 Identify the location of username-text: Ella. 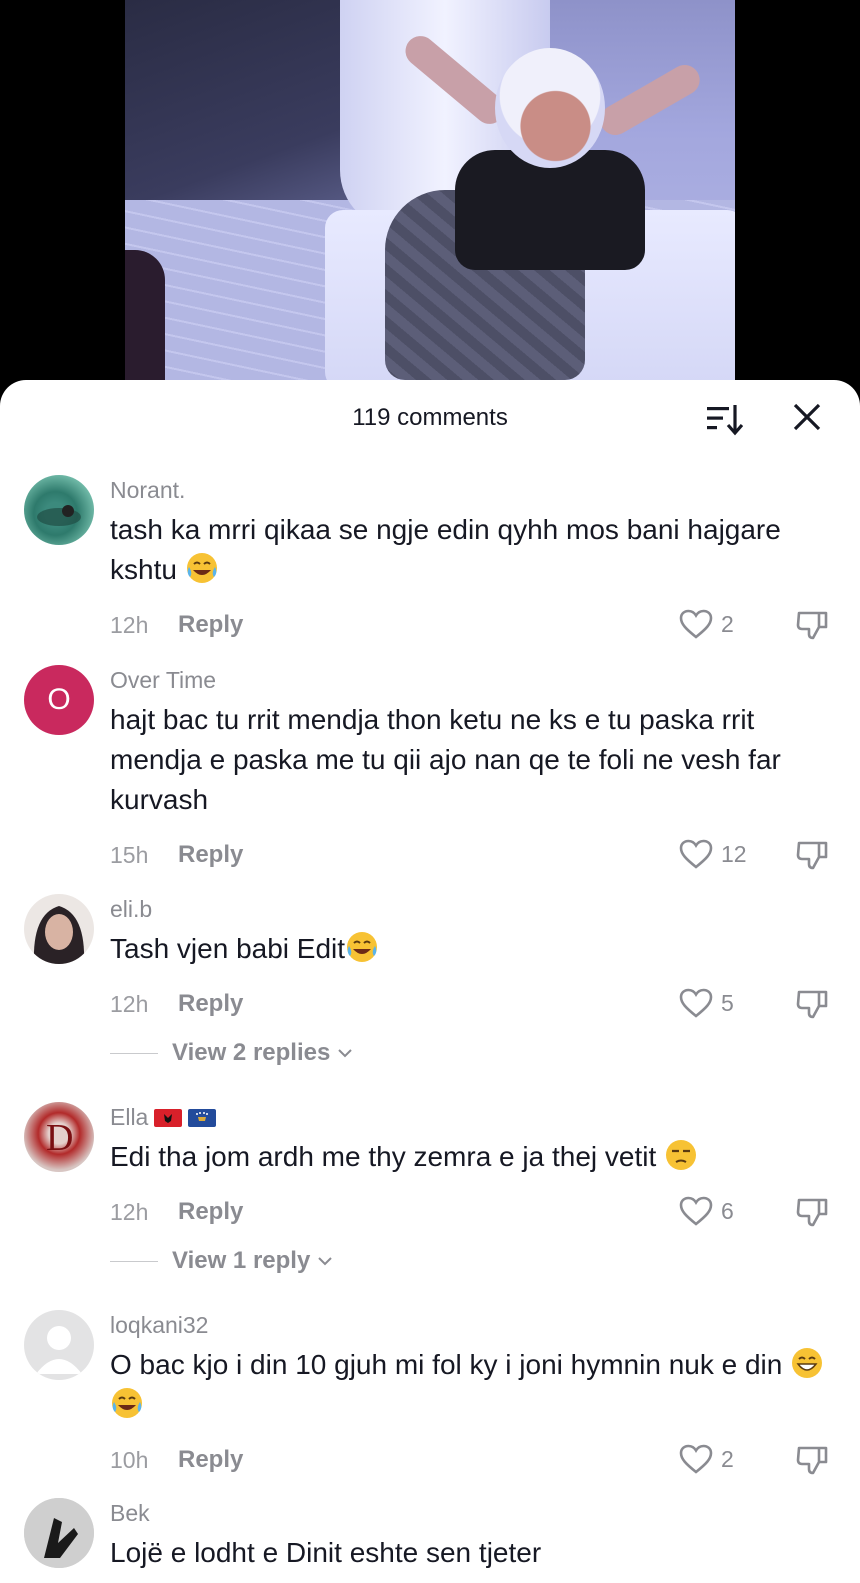
(129, 1117).